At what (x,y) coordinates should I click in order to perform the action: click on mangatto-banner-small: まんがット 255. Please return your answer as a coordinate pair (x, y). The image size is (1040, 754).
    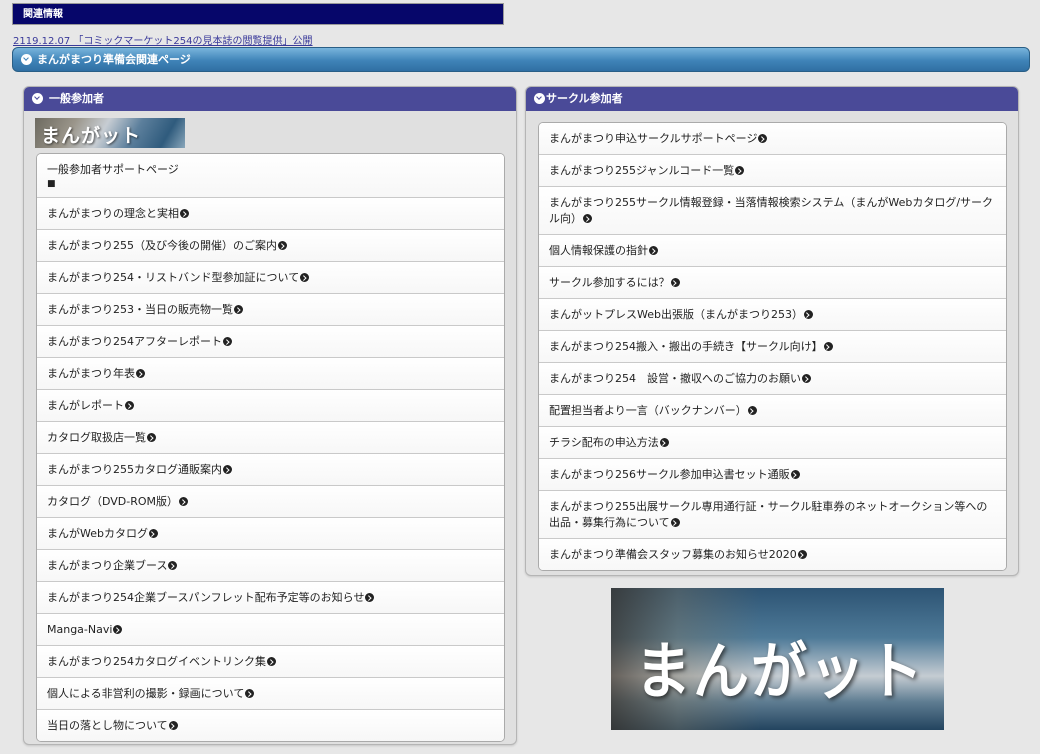
    Looking at the image, I should click on (110, 133).